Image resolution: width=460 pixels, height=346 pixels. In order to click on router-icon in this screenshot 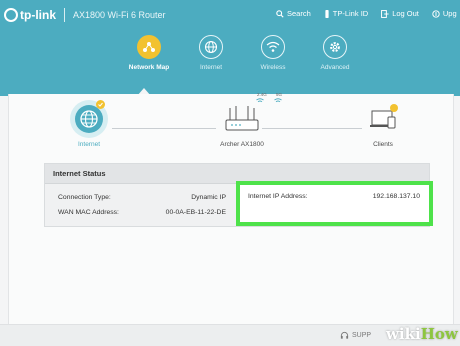, I will do `click(242, 120)`.